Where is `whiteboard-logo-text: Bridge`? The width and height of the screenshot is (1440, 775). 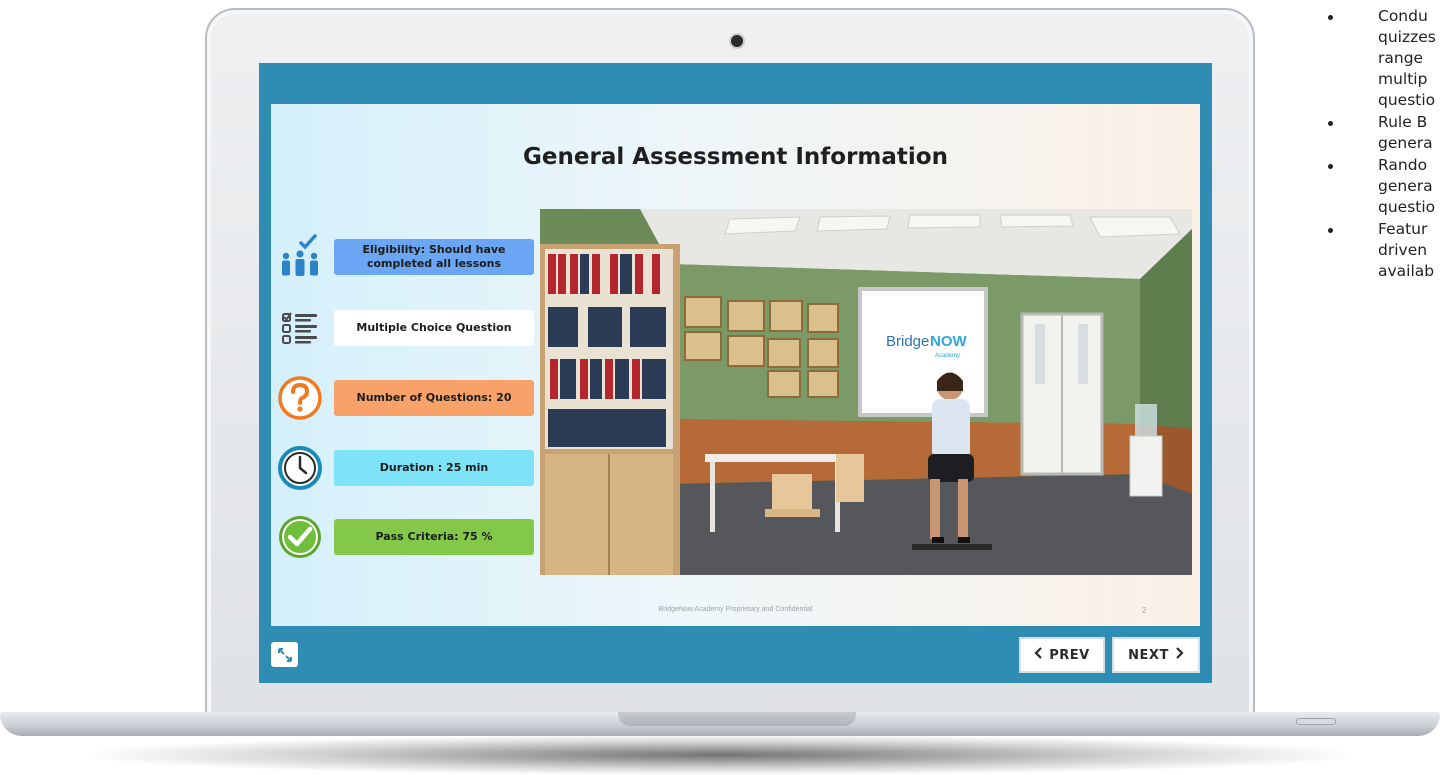 whiteboard-logo-text: Bridge is located at coordinates (907, 341).